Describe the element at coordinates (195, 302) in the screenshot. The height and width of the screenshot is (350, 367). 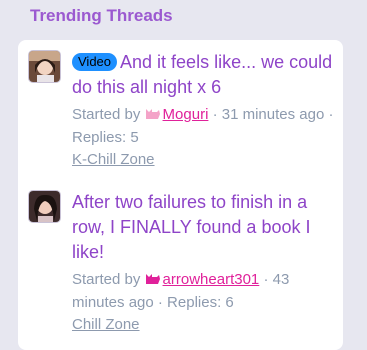
I see `thread-replies: · Replies: 6` at that location.